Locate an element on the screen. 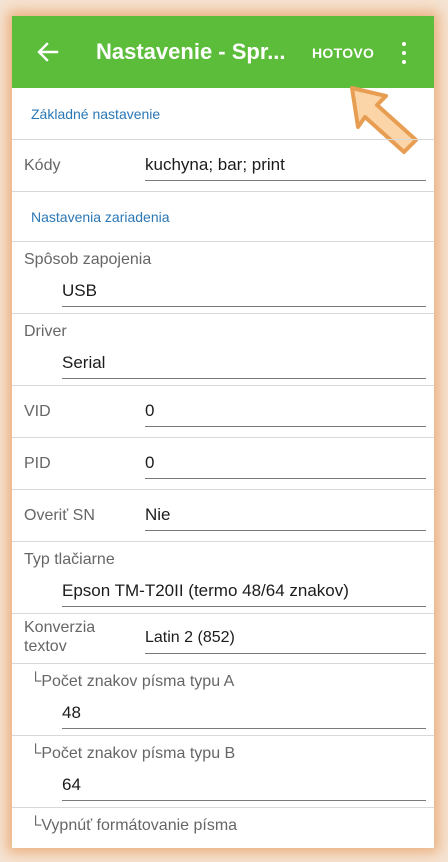 The width and height of the screenshot is (448, 862). back-button is located at coordinates (48, 52).